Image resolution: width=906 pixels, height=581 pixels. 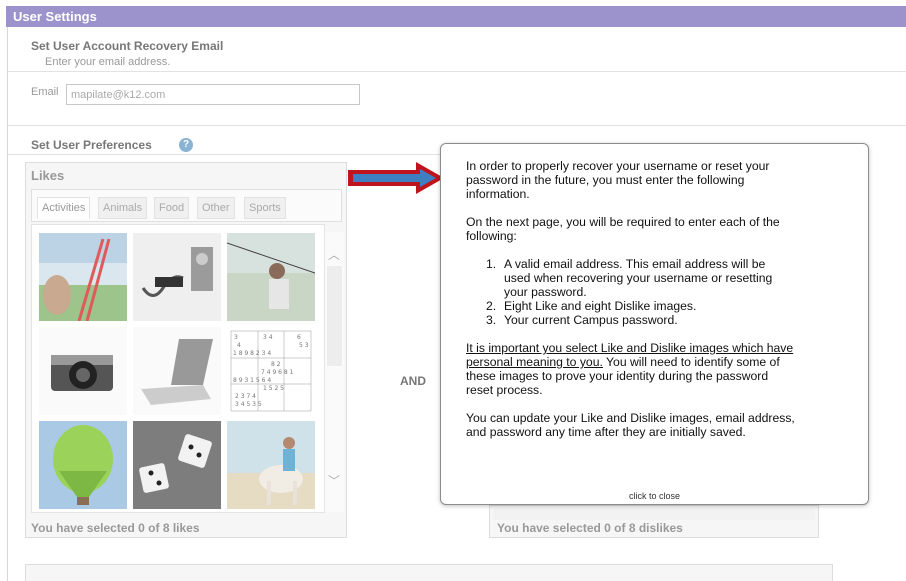 What do you see at coordinates (252, 353) in the screenshot?
I see `svg-text: 1 8 9 8 2 3 4` at bounding box center [252, 353].